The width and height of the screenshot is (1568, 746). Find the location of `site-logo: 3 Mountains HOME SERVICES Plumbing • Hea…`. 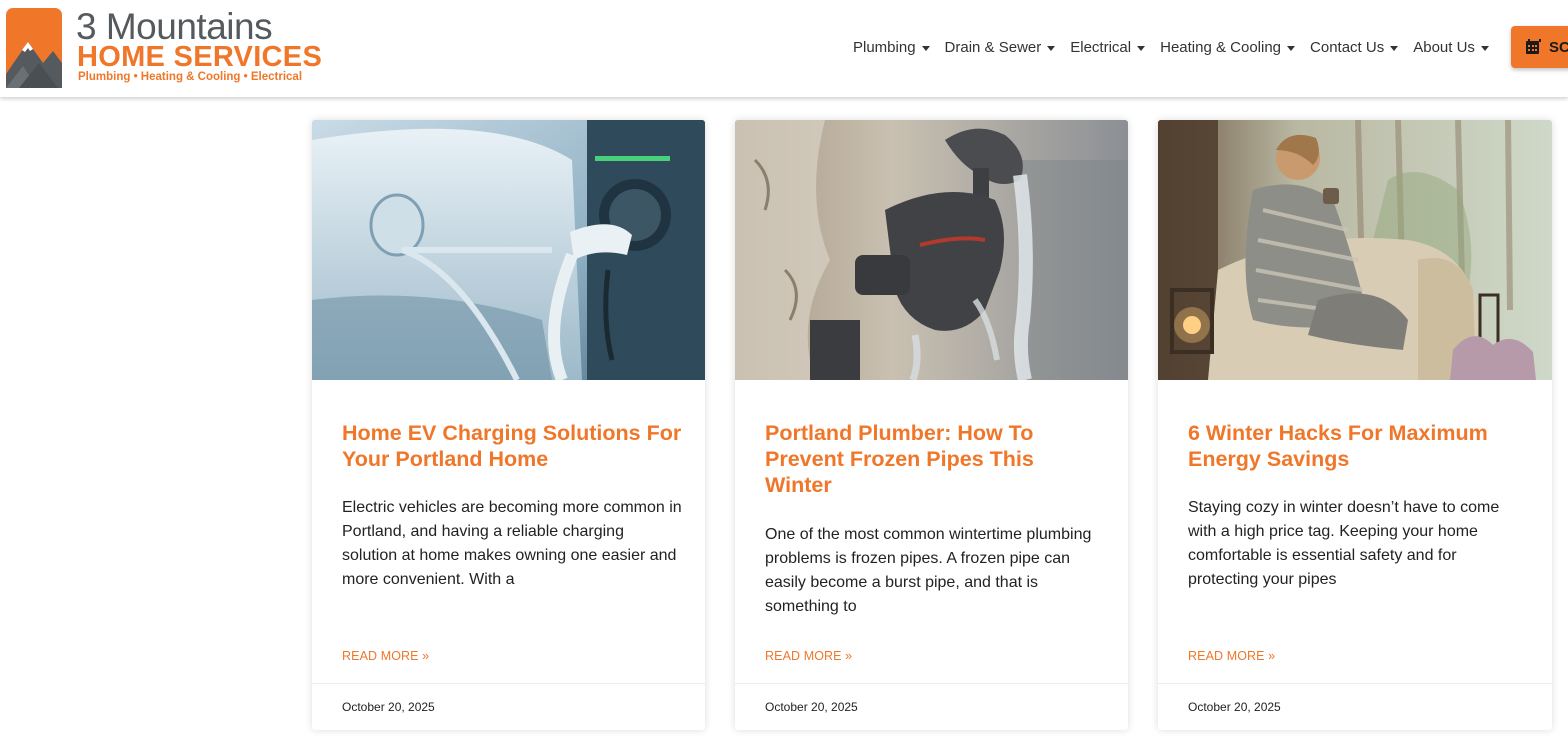

site-logo: 3 Mountains HOME SERVICES Plumbing • Hea… is located at coordinates (164, 49).